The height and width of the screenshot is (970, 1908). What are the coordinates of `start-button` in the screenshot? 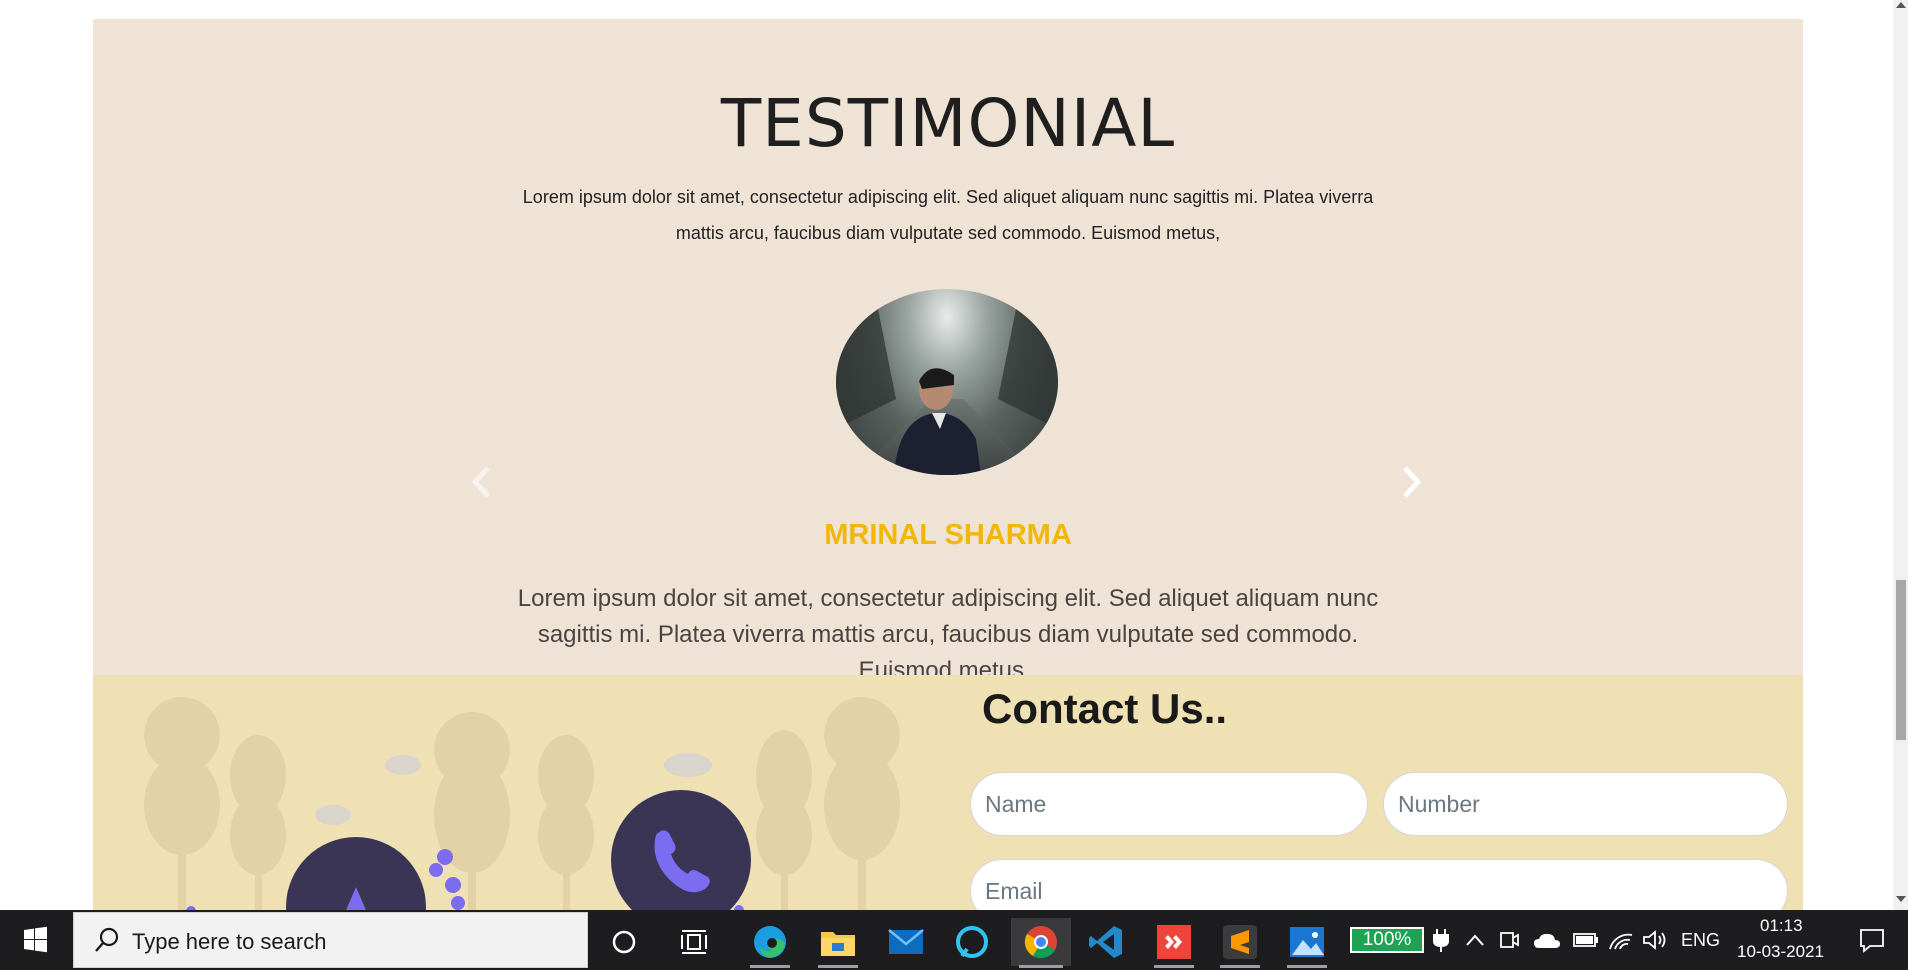 It's located at (35, 940).